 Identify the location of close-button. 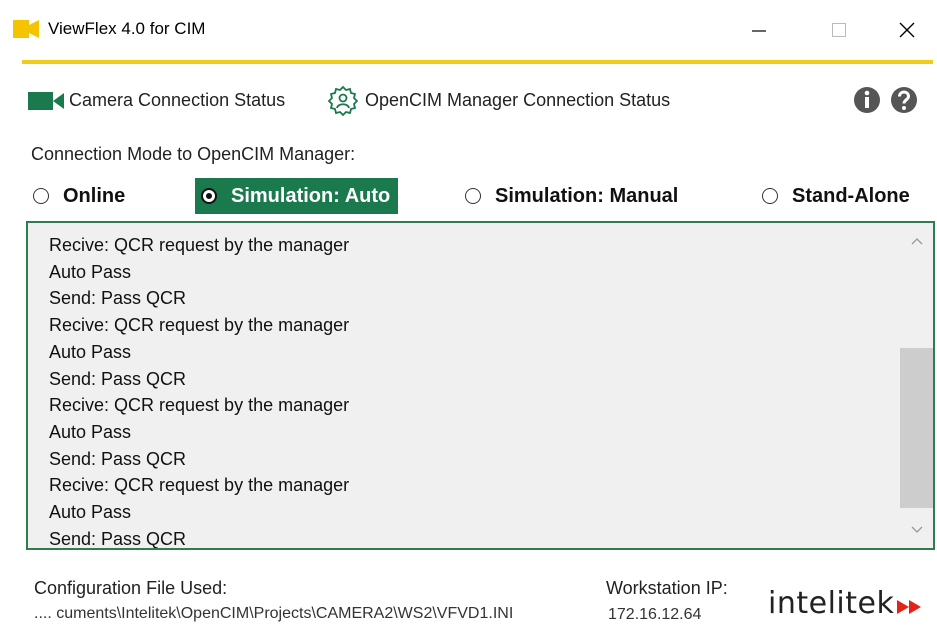
(907, 30).